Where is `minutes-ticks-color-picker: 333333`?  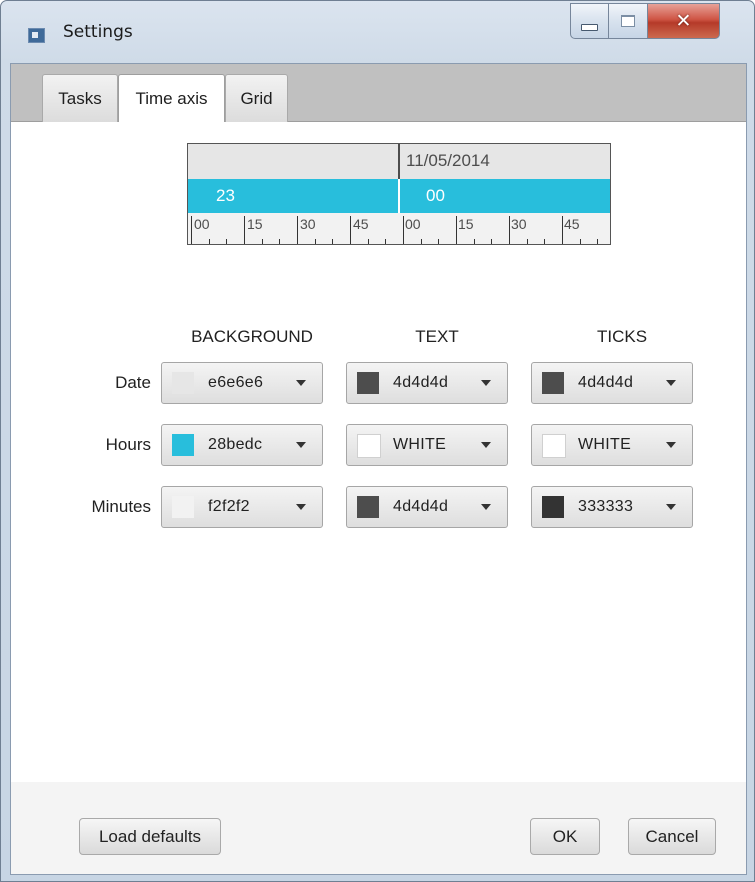 minutes-ticks-color-picker: 333333 is located at coordinates (612, 507).